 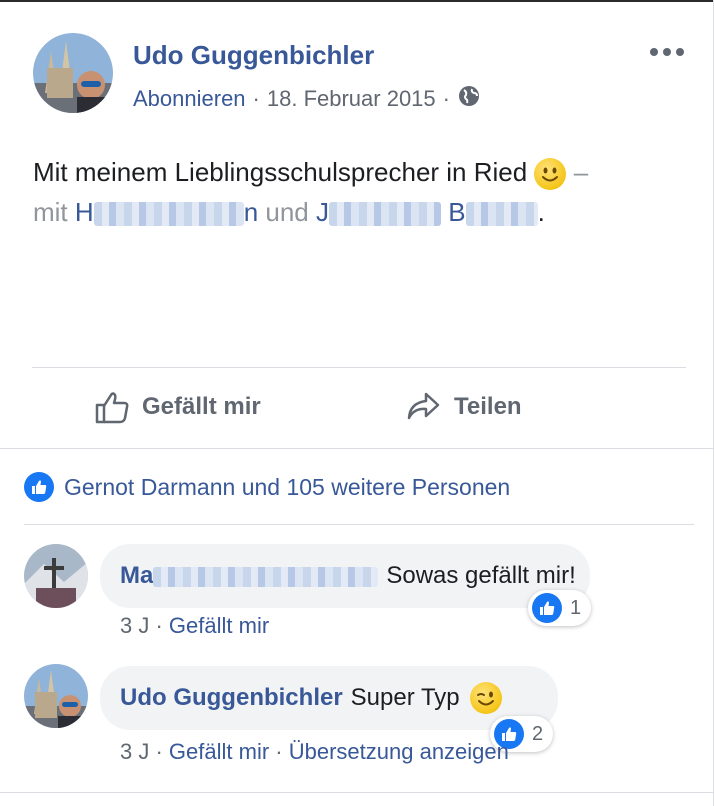 I want to click on post-text-line-2: mit Hn und J B., so click(x=310, y=212).